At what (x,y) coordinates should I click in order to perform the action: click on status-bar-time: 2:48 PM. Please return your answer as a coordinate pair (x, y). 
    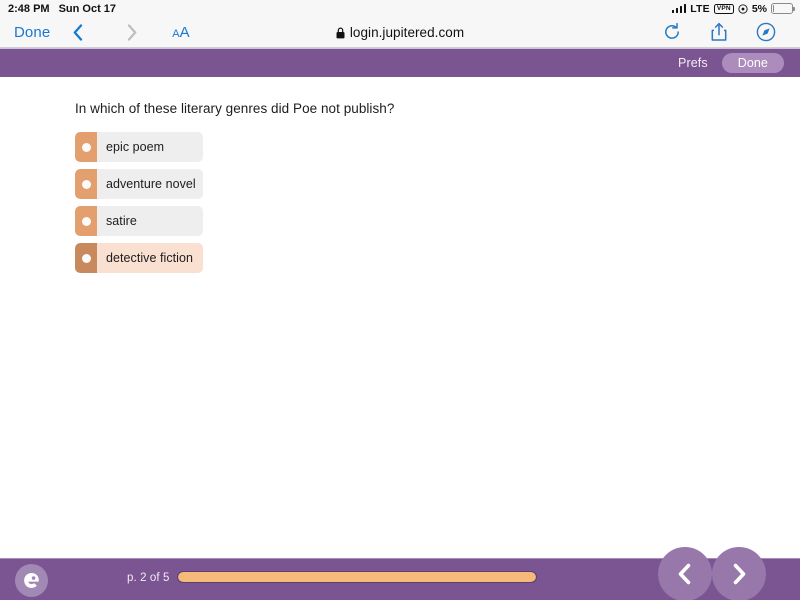
    Looking at the image, I should click on (29, 8).